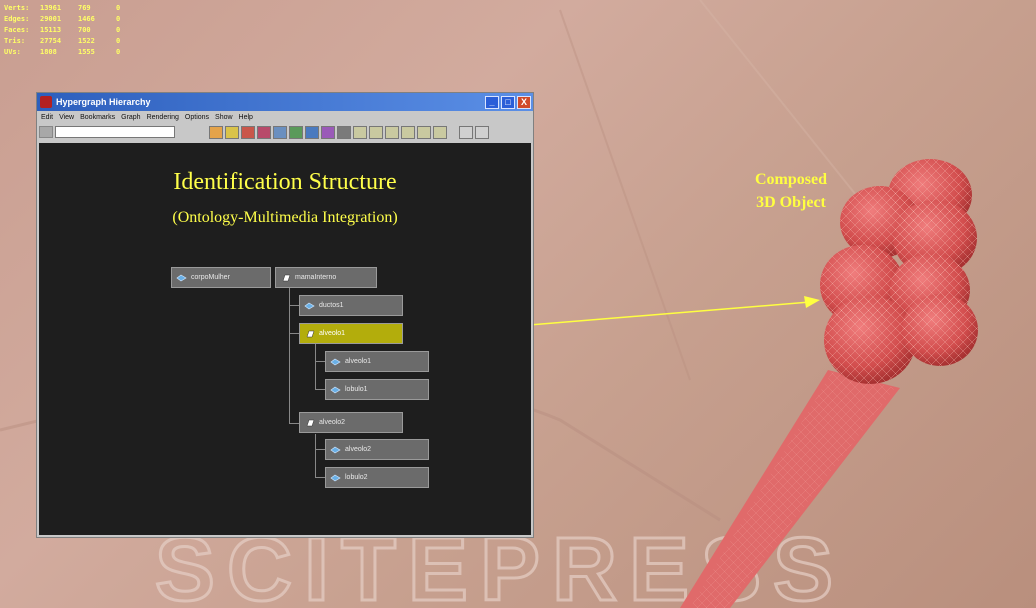 This screenshot has height=608, width=1036. I want to click on node-alveolo1-selected: alveolo1, so click(351, 333).